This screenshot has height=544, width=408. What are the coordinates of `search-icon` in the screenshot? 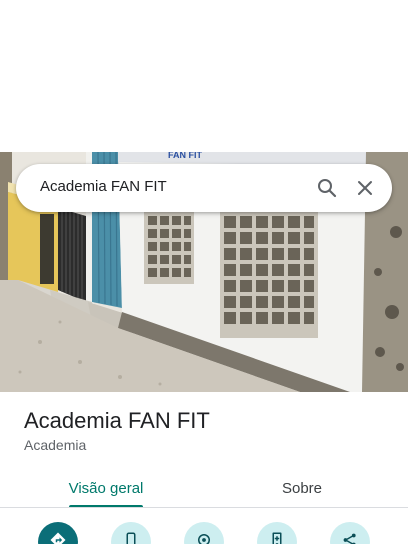 It's located at (327, 188).